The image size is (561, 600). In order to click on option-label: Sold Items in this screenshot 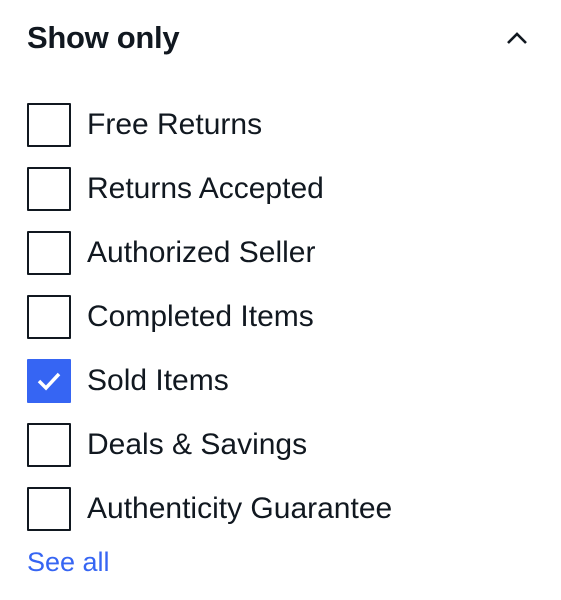, I will do `click(158, 380)`.